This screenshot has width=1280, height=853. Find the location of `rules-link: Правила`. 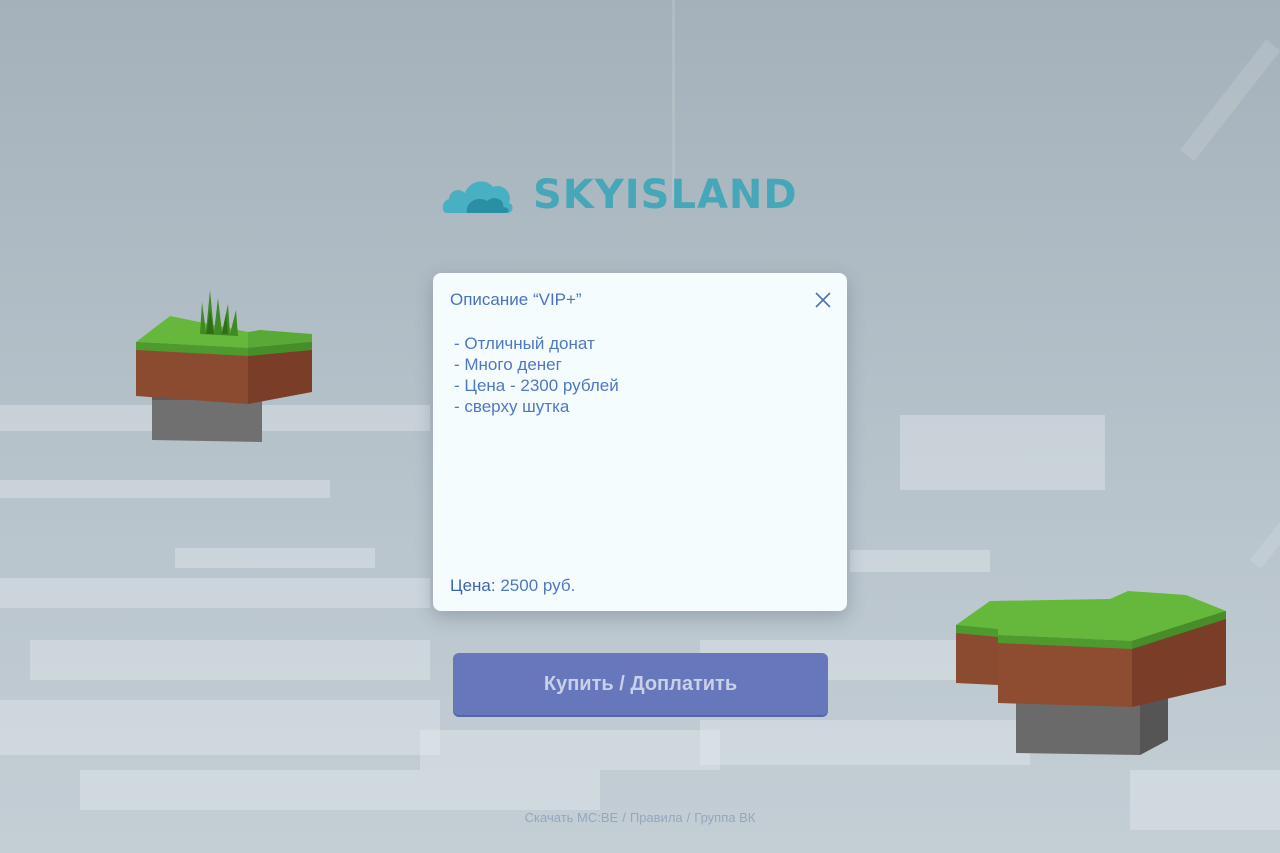

rules-link: Правила is located at coordinates (656, 817).